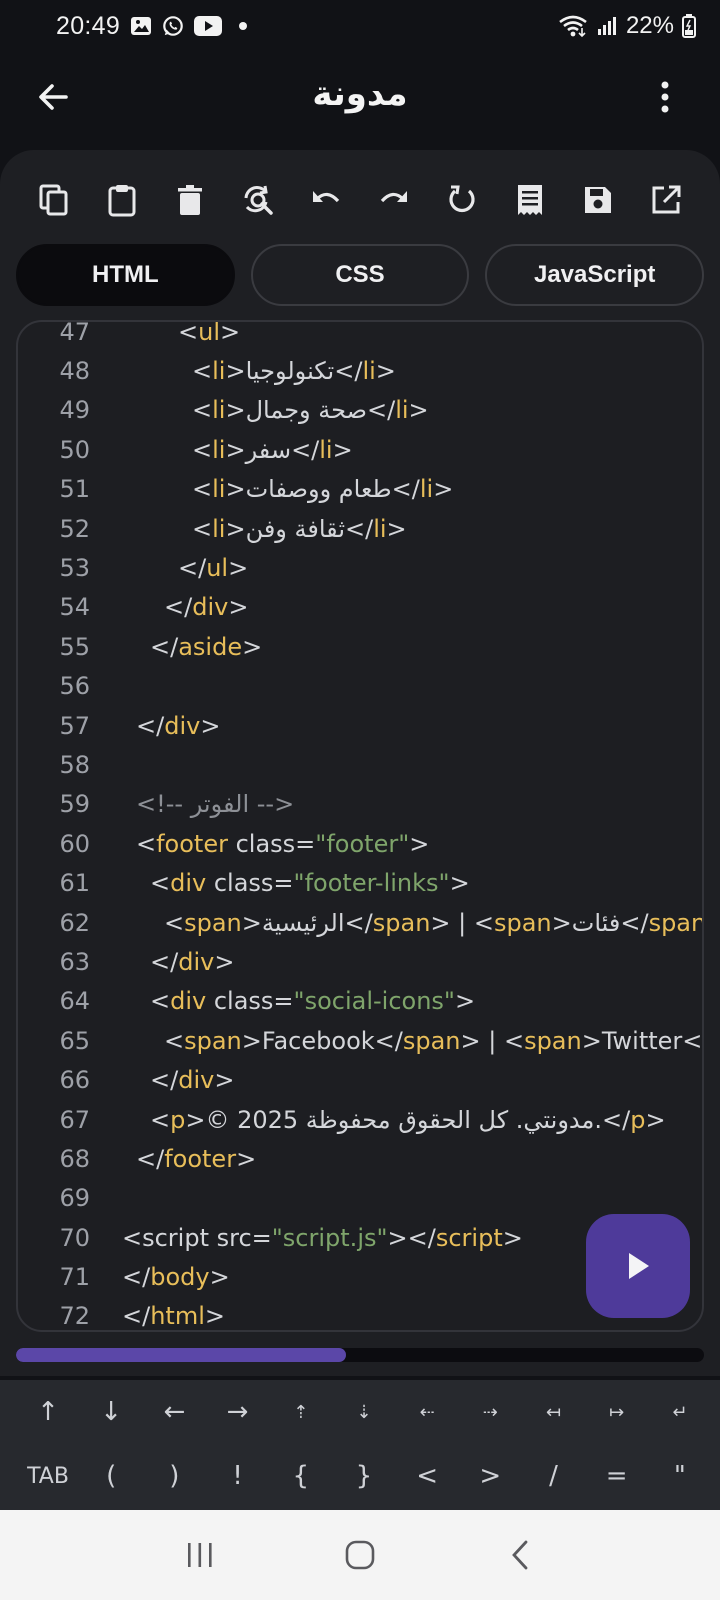  What do you see at coordinates (360, 449) in the screenshot?
I see `code-line: 50 <li>سفر</li>` at bounding box center [360, 449].